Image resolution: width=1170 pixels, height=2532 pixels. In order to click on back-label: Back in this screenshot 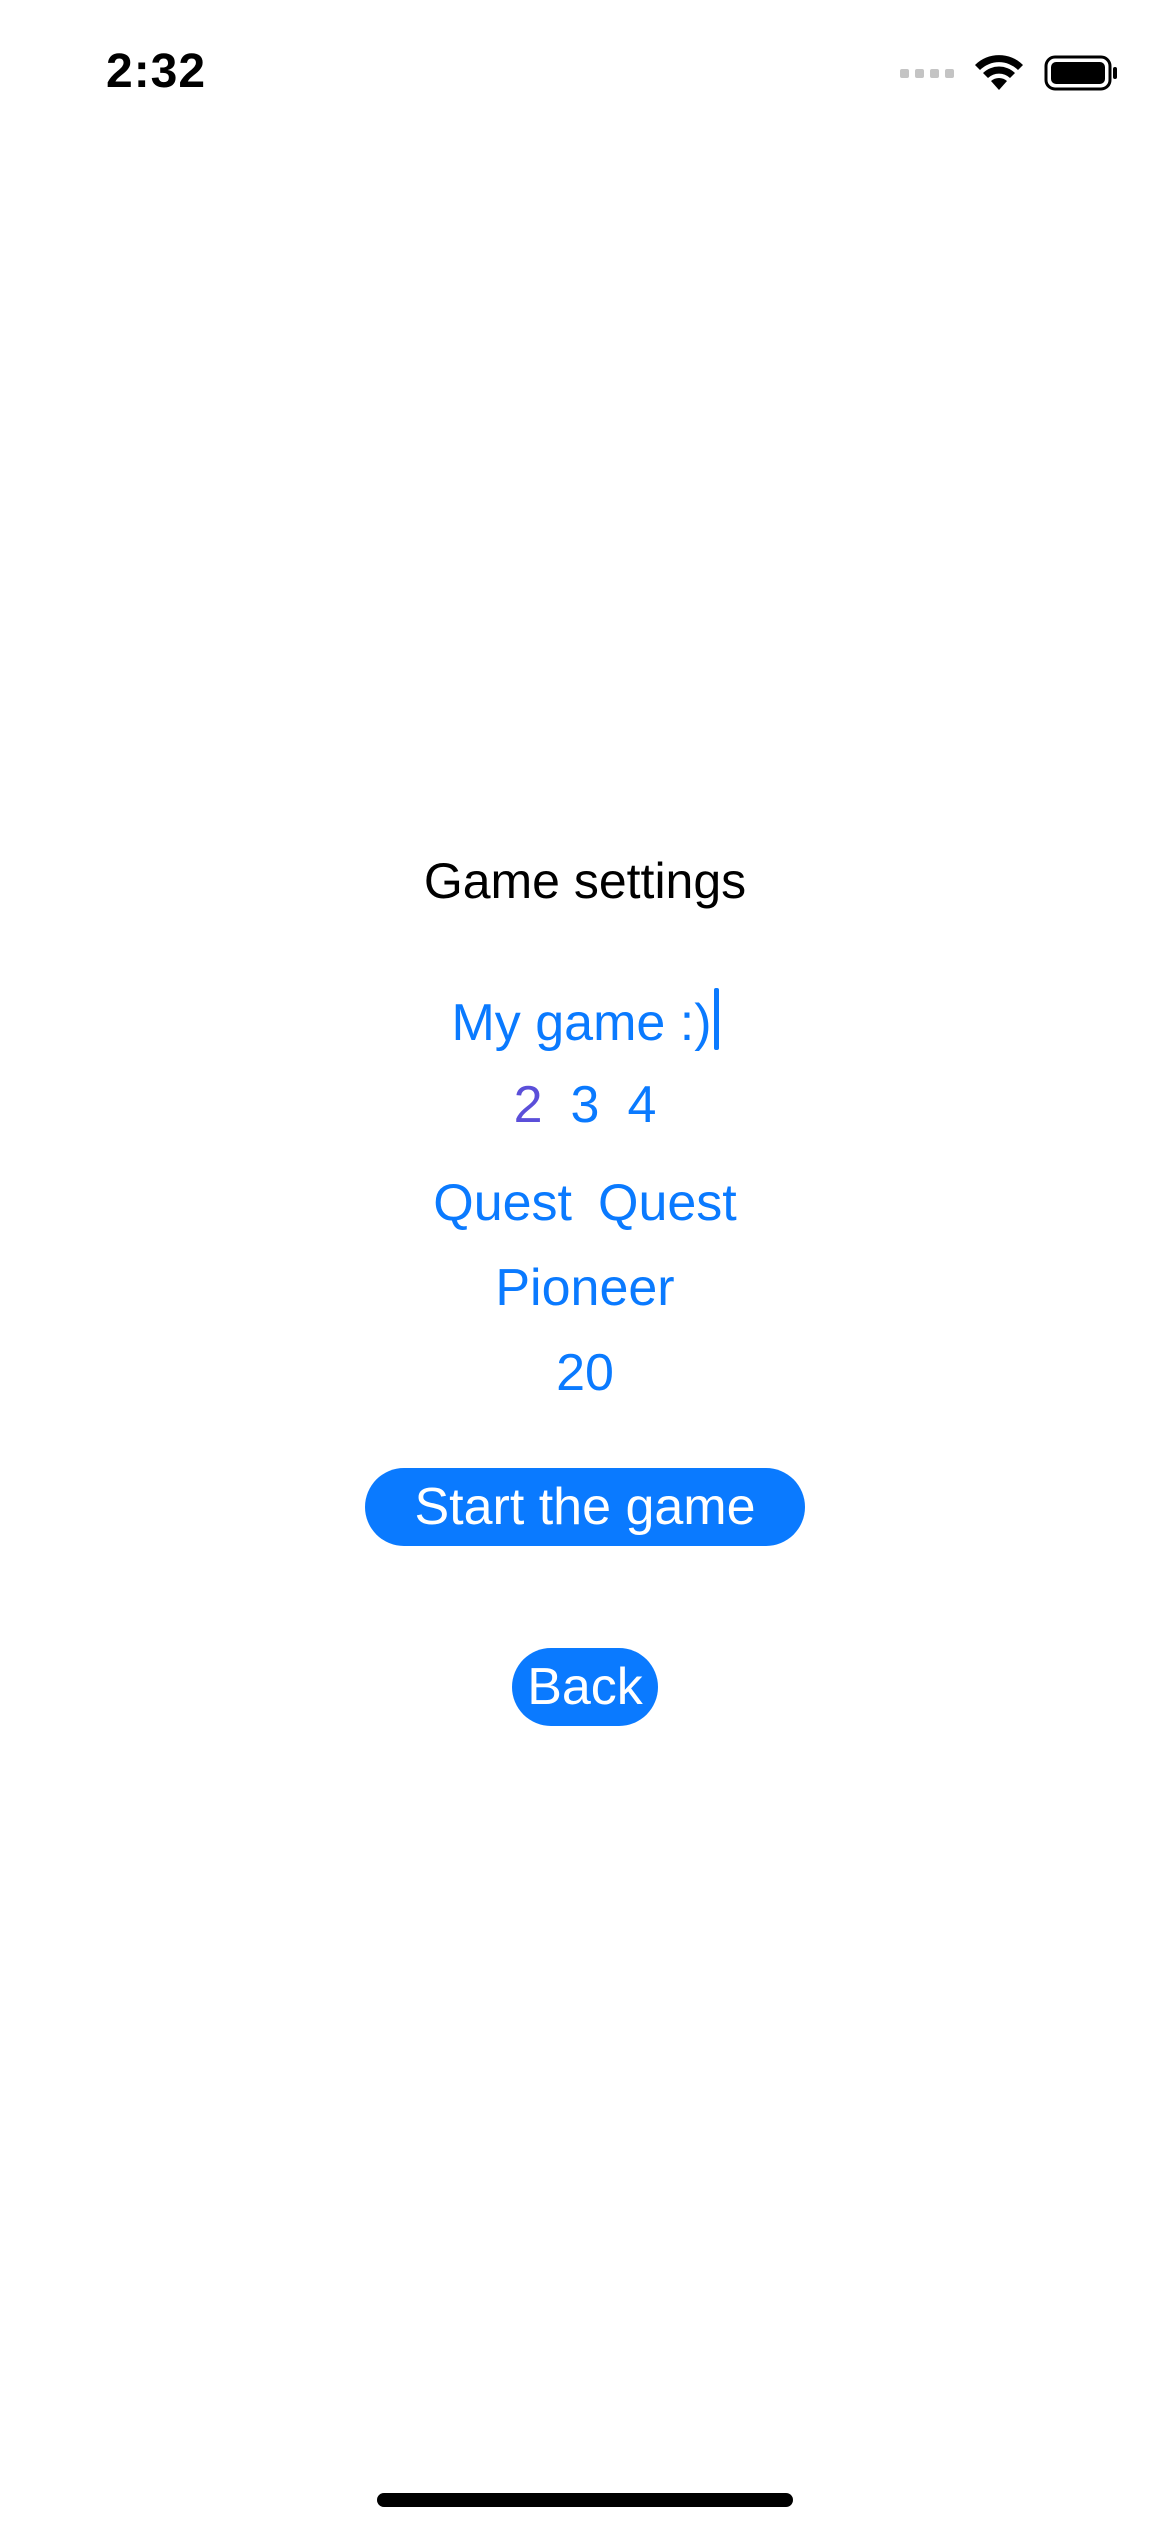, I will do `click(585, 1687)`.